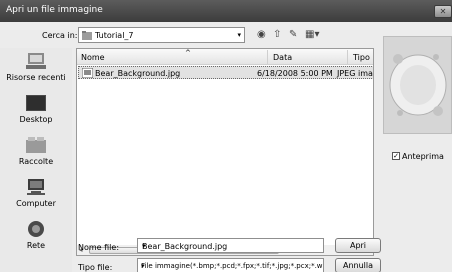 This screenshot has height=272, width=452. Describe the element at coordinates (295, 73) in the screenshot. I see `file-date: 6/18/2008 5:00 PM` at that location.